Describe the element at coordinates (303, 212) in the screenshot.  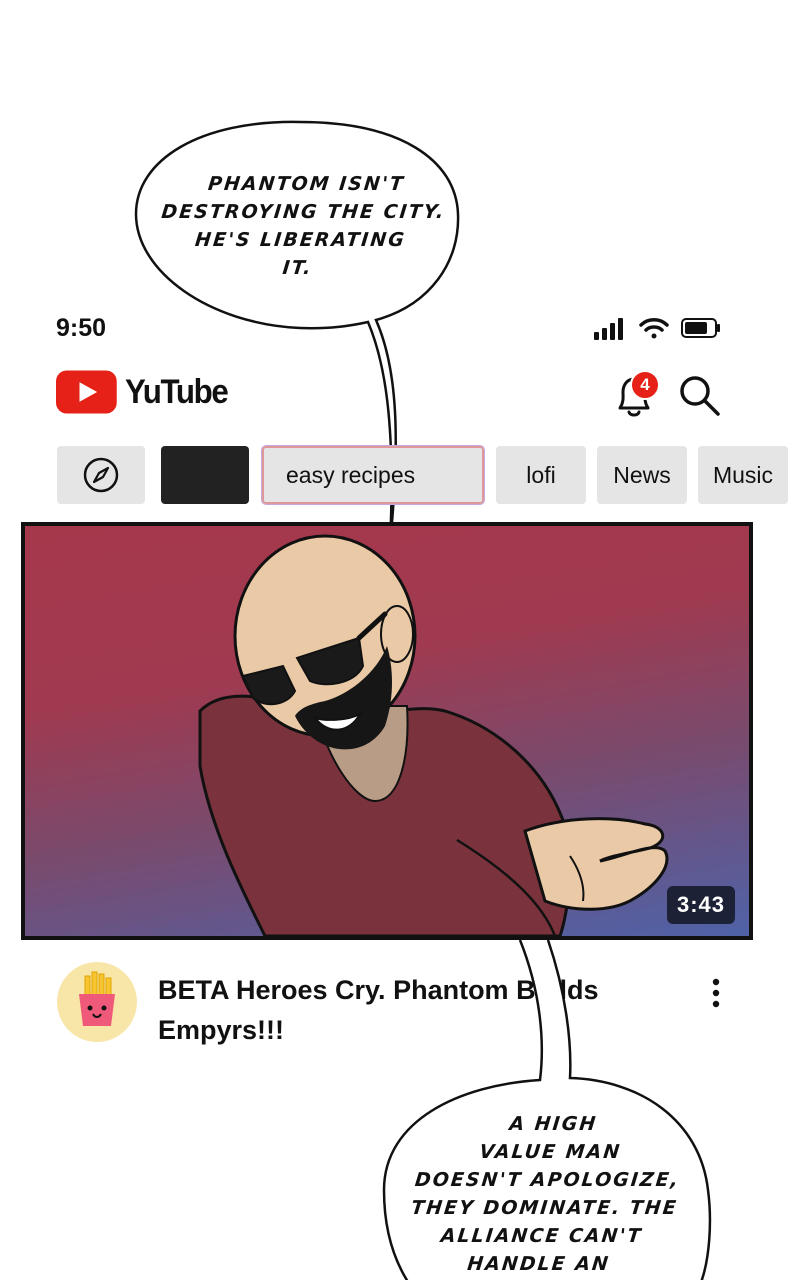
I see `bubble-line: DESTROYING THE CITY.` at that location.